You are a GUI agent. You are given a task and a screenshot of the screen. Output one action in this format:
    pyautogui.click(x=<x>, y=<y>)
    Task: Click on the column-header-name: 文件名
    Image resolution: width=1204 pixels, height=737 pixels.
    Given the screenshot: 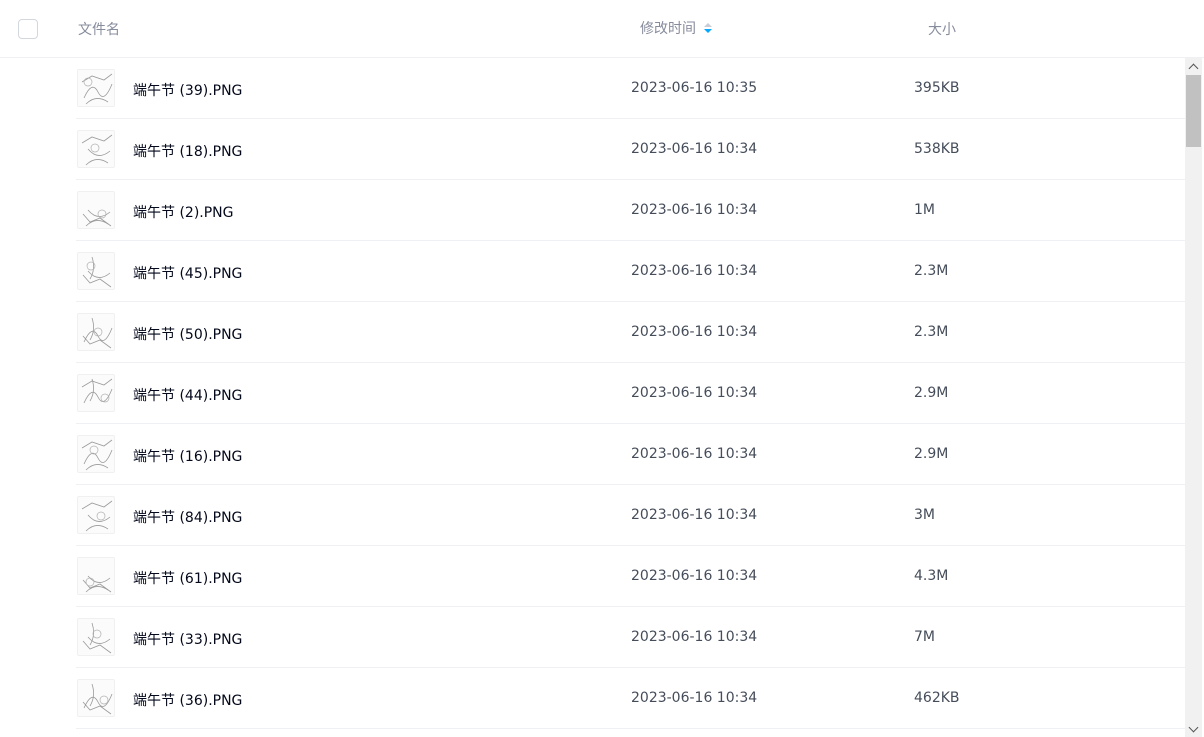 What is the action you would take?
    pyautogui.click(x=99, y=29)
    